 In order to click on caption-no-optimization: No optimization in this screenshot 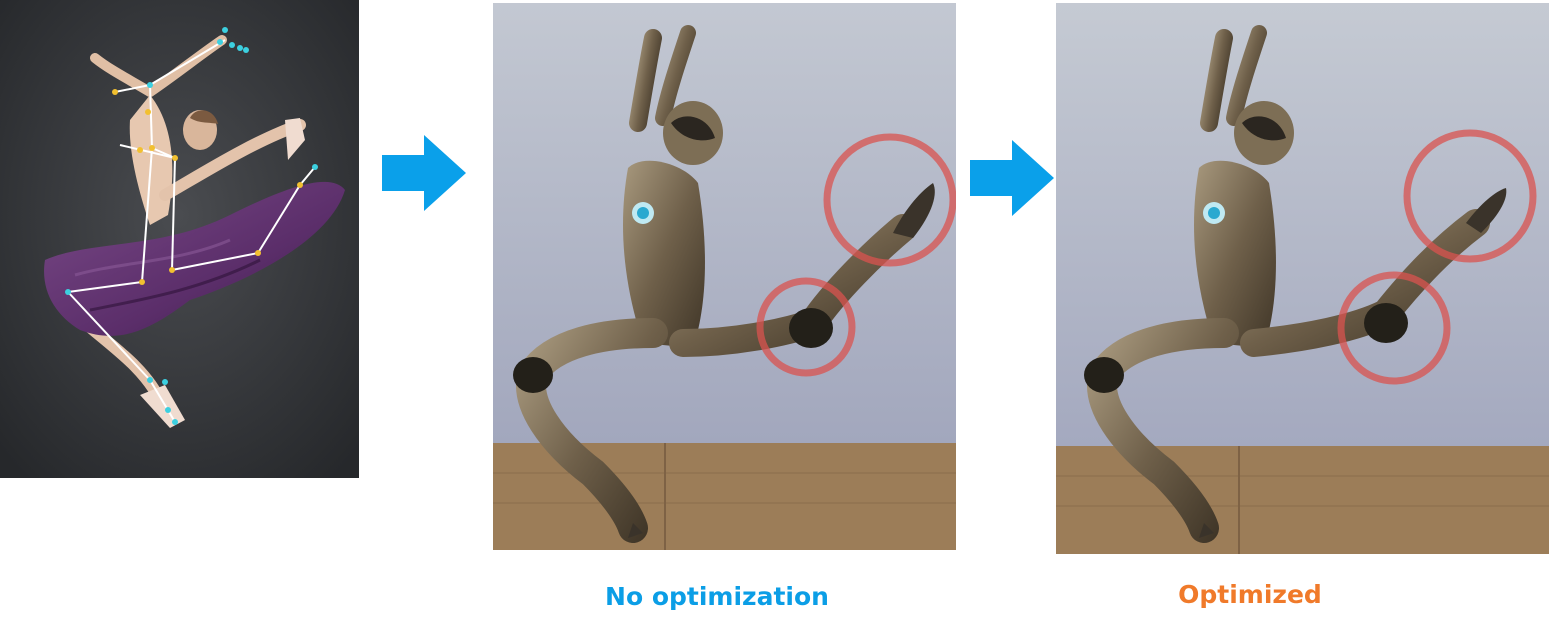, I will do `click(717, 596)`.